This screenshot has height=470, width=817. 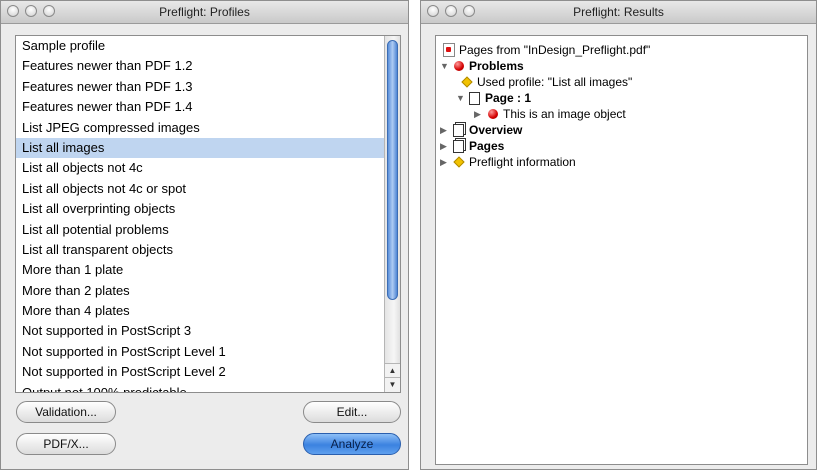 I want to click on tree-problems-row: ▼ Problems, so click(x=482, y=66).